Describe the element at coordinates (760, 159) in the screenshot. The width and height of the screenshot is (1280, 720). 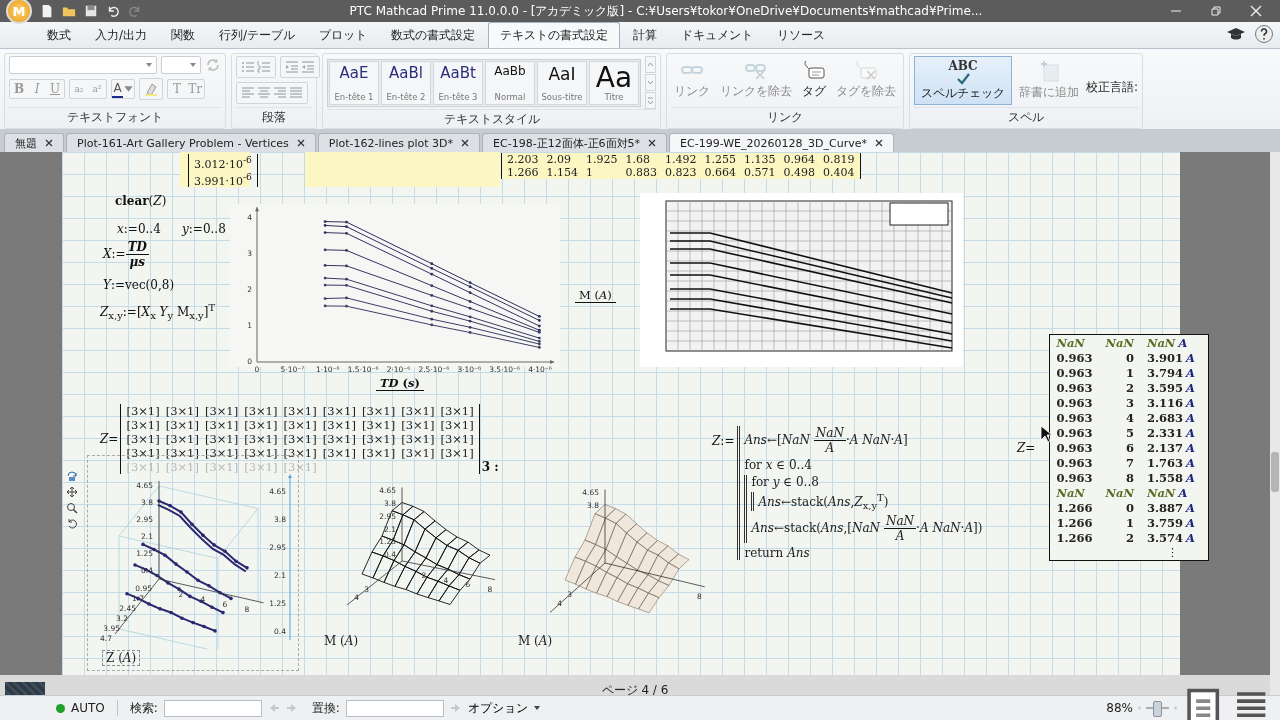
I see `matrix-cell: 1.135` at that location.